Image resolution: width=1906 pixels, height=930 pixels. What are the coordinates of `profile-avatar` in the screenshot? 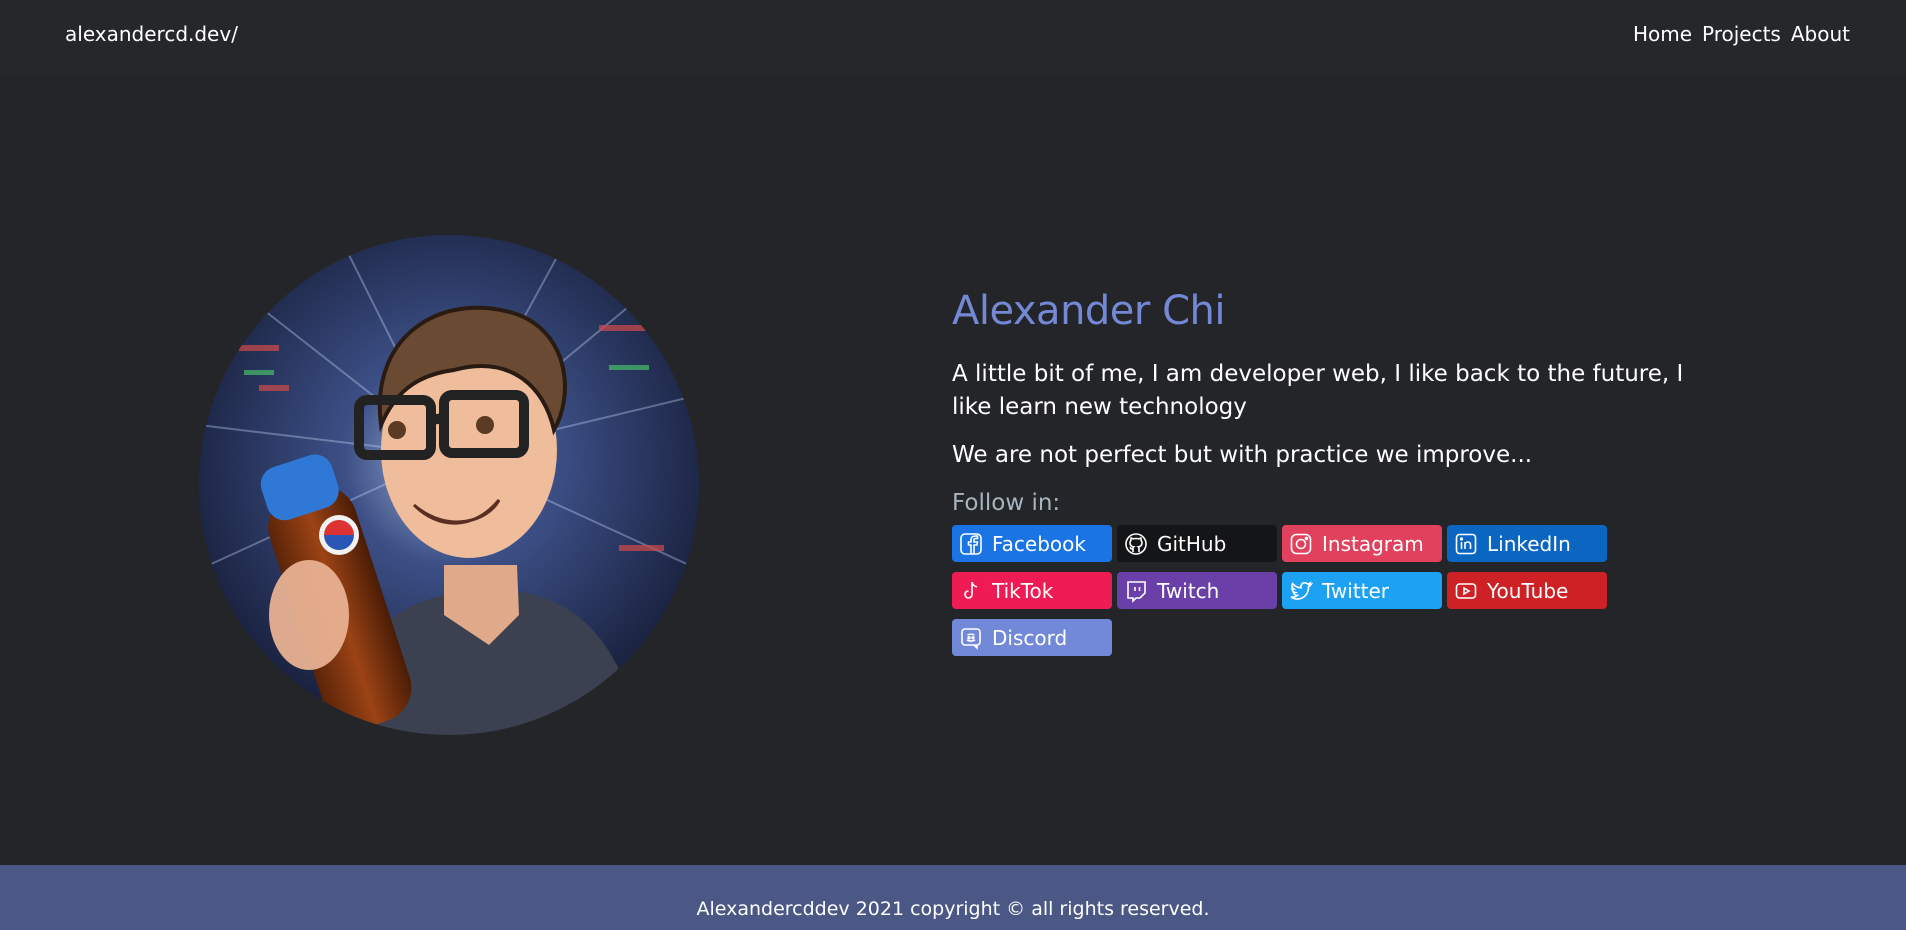 It's located at (449, 485).